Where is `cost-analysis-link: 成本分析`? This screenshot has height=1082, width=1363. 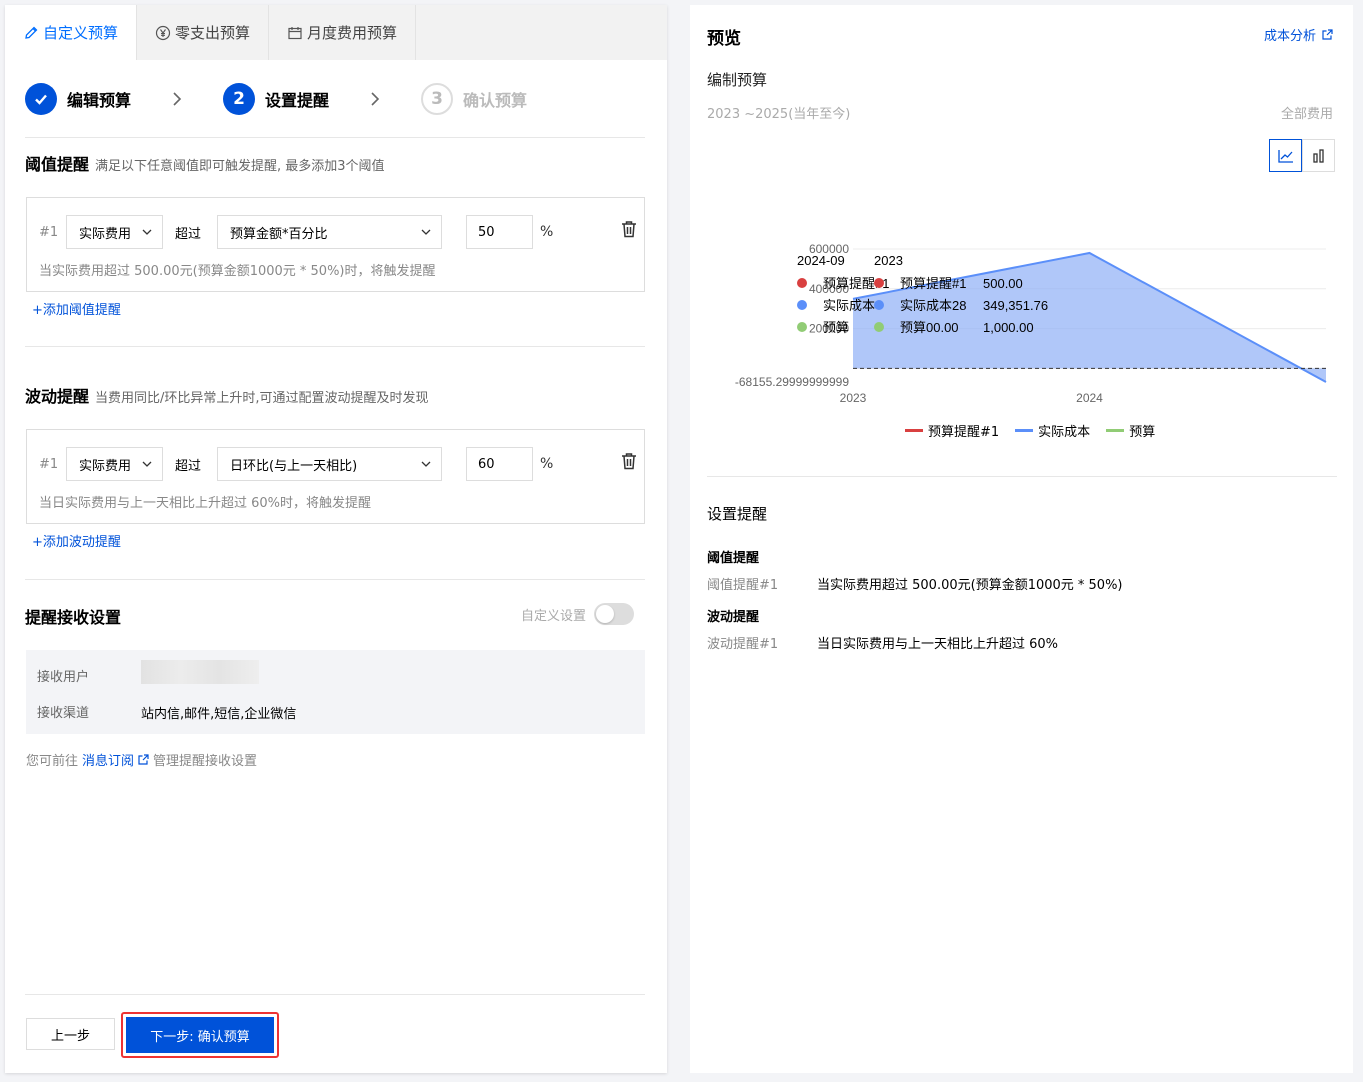 cost-analysis-link: 成本分析 is located at coordinates (1298, 34).